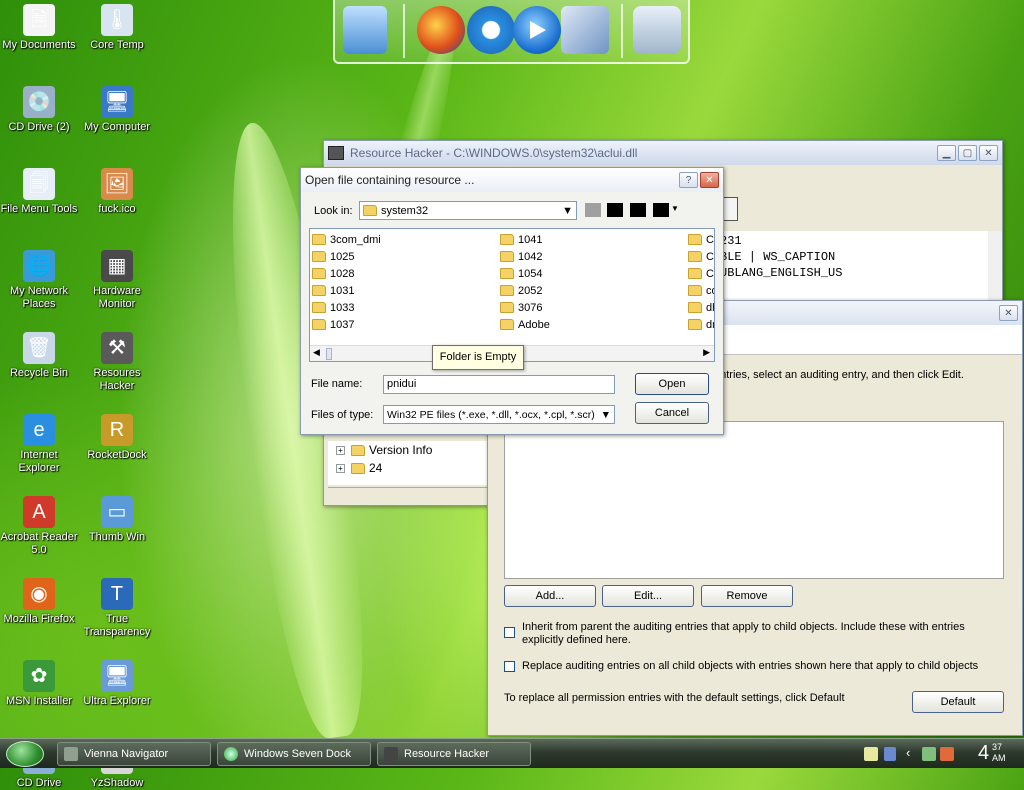  What do you see at coordinates (117, 280) in the screenshot?
I see `desktop-icon-hardware-monitor: ▦ Hardware Monitor` at bounding box center [117, 280].